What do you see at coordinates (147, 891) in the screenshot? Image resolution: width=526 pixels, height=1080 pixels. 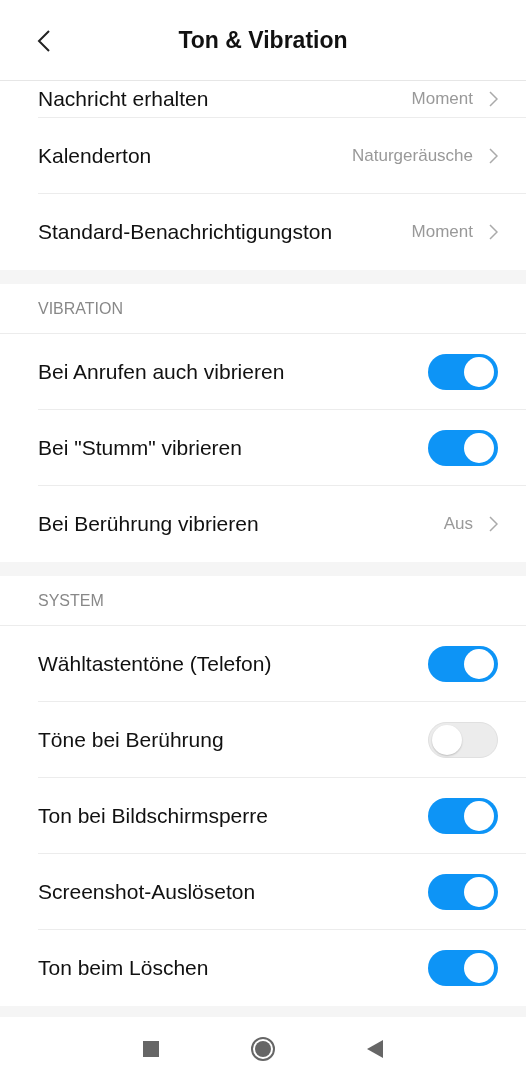 I see `setting-label: Screenshot-Auslöseton` at bounding box center [147, 891].